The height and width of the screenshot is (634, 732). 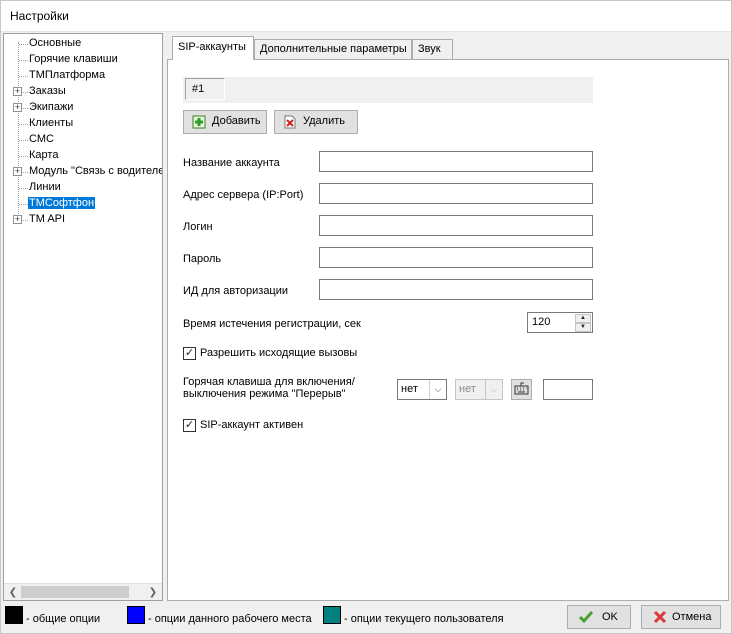 What do you see at coordinates (456, 193) in the screenshot?
I see `server-address-input` at bounding box center [456, 193].